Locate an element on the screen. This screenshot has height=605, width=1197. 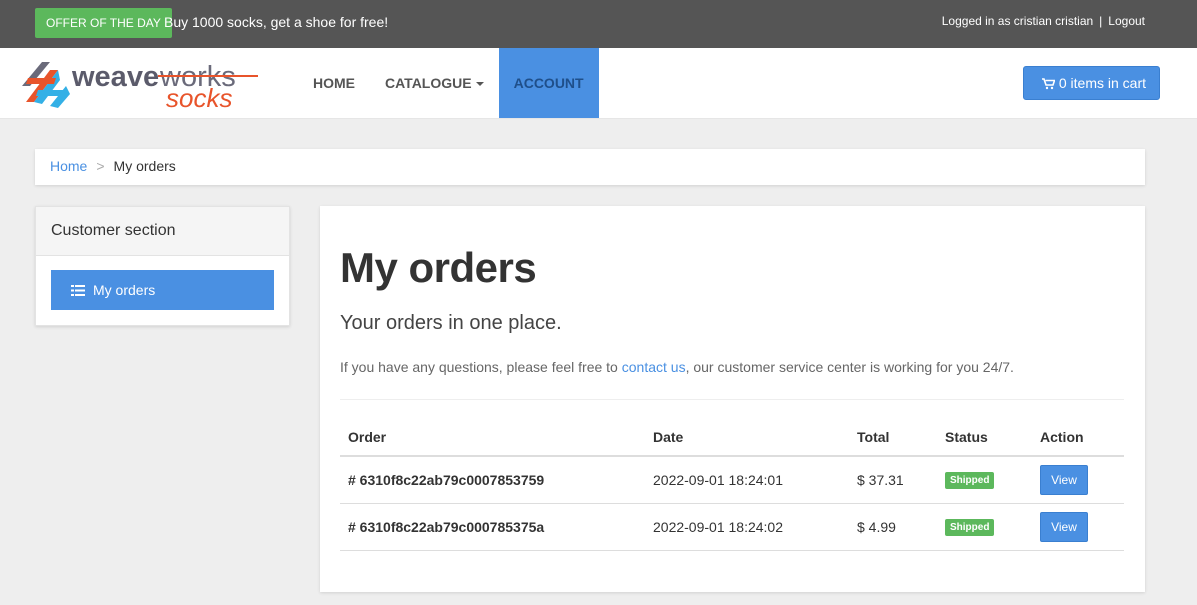
breadcrumb-home: Home is located at coordinates (68, 166).